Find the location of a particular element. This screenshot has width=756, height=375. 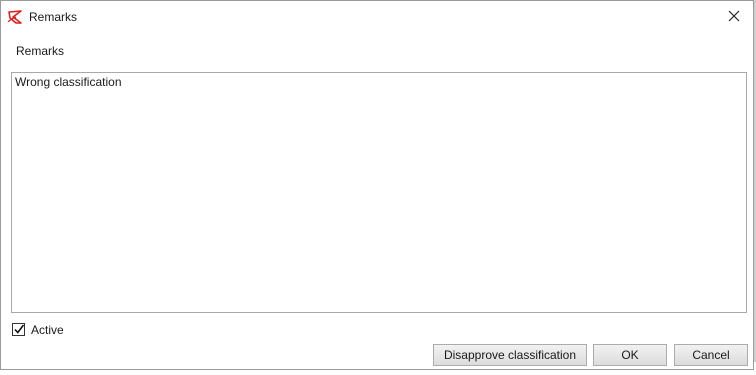

window-title: Remarks is located at coordinates (53, 17).